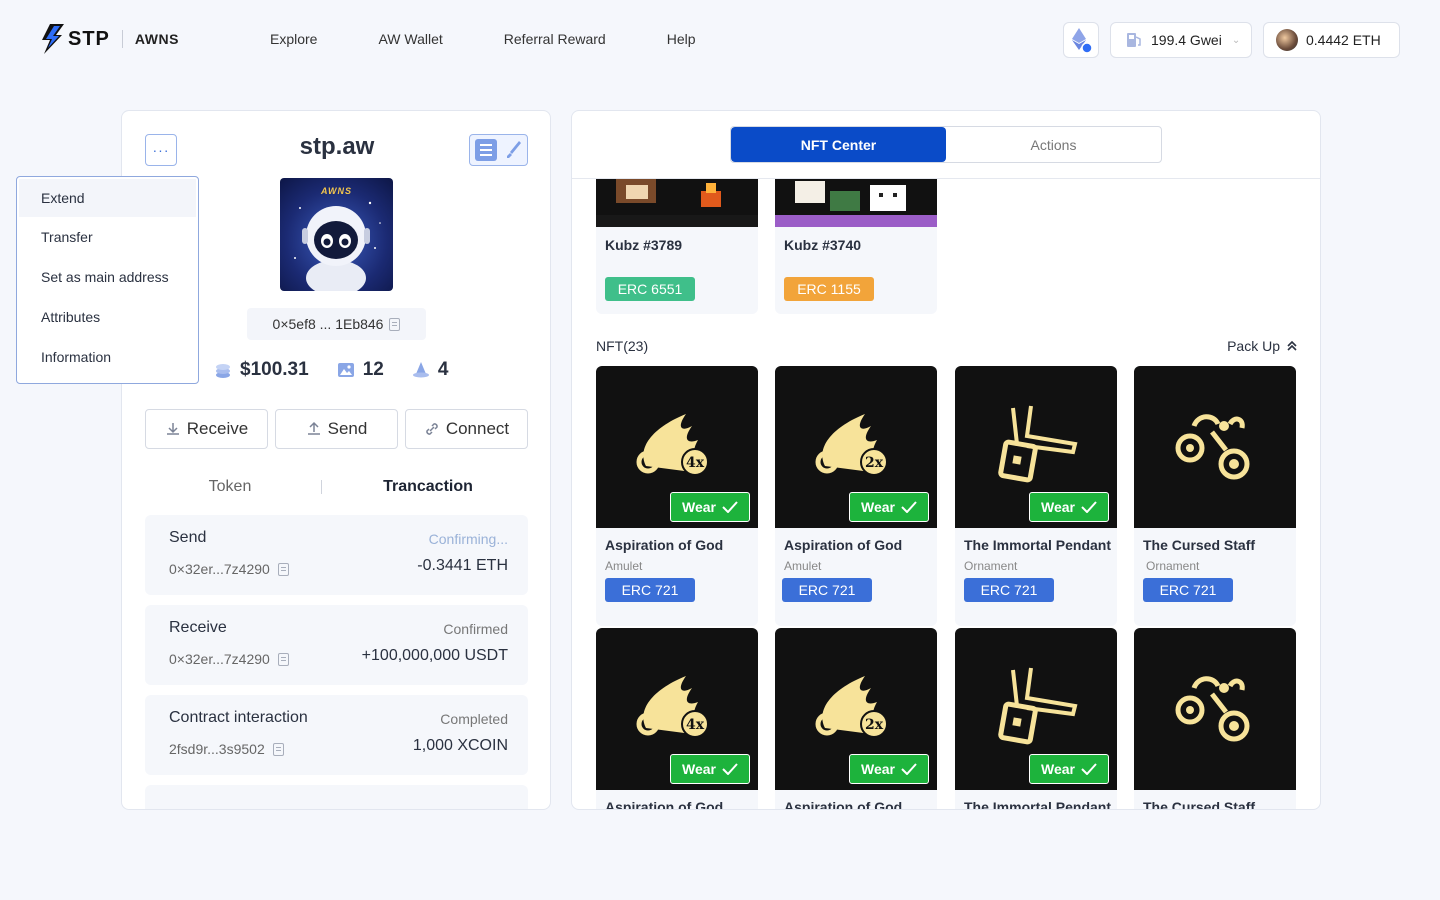 The image size is (1440, 900). I want to click on image-icon, so click(345, 370).